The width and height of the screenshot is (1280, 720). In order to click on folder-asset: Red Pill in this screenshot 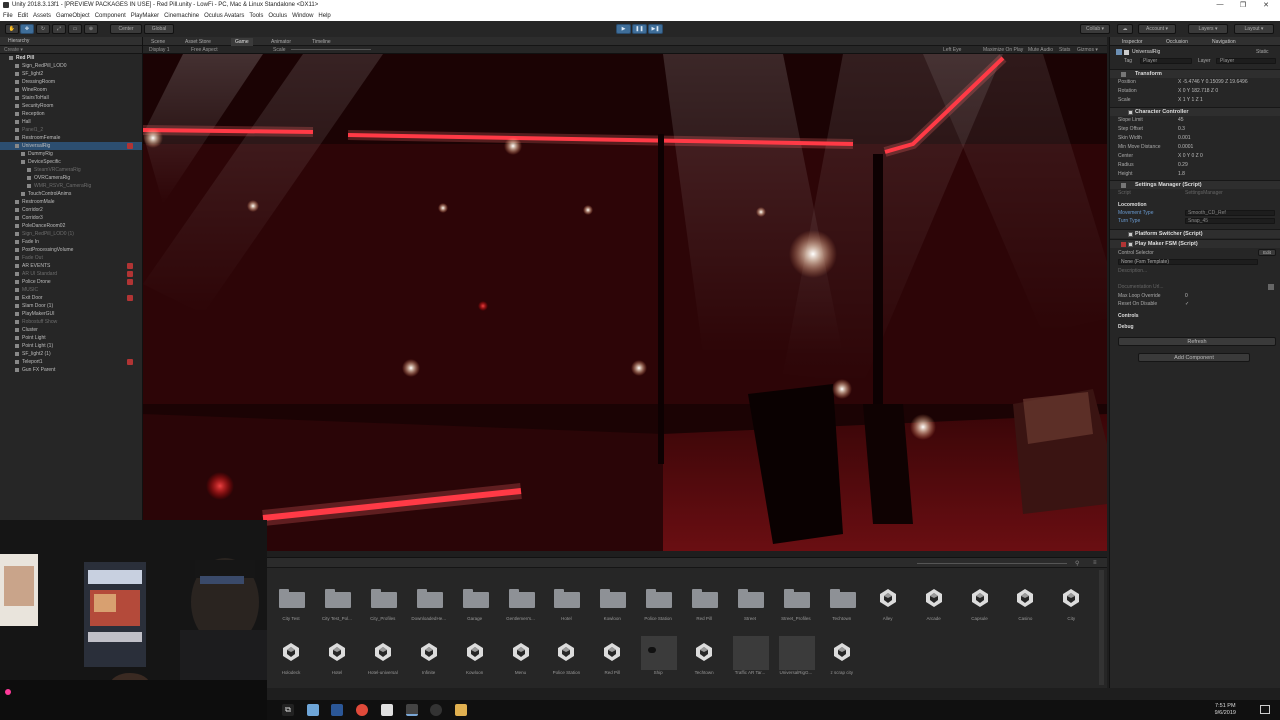, I will do `click(704, 610)`.